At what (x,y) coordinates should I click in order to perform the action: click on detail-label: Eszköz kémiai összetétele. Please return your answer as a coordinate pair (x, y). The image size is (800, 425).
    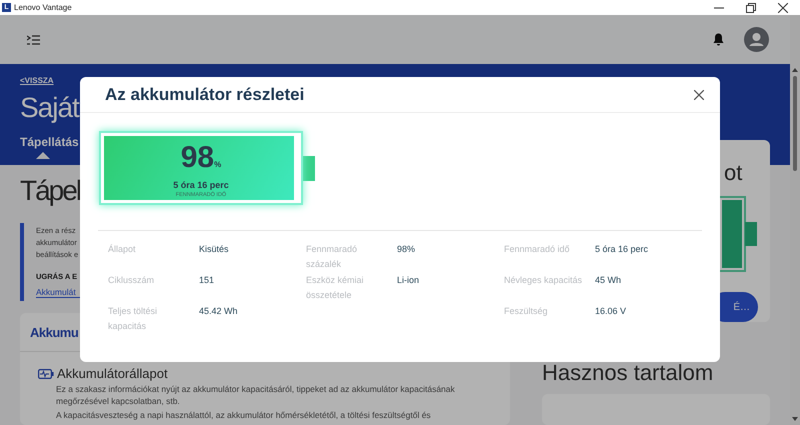
    Looking at the image, I should click on (335, 288).